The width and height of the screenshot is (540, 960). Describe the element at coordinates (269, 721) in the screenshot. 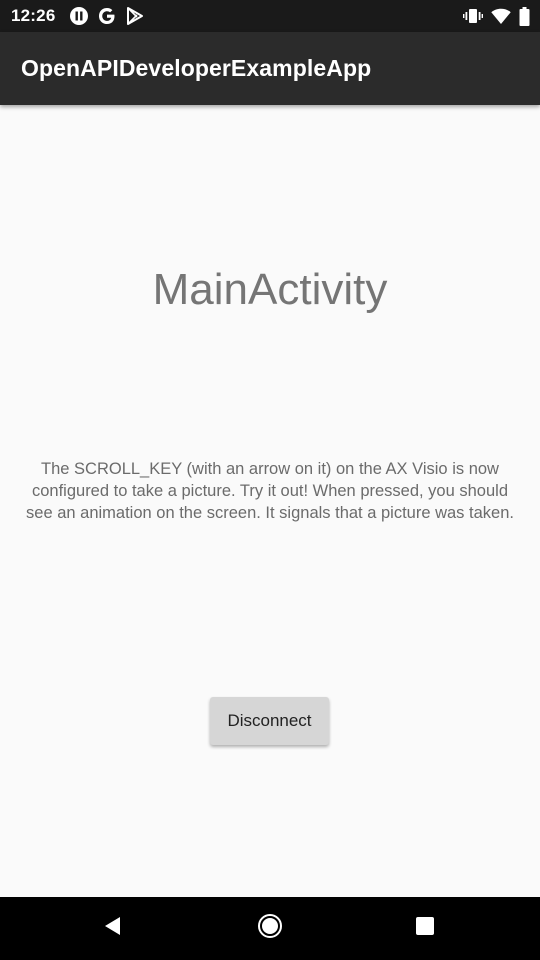

I see `disconnect-button: Disconnect` at that location.